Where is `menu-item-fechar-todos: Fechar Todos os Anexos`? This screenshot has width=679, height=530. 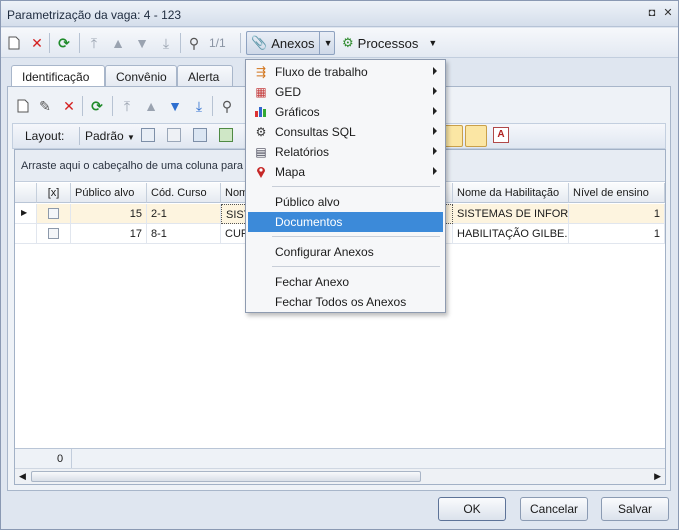 menu-item-fechar-todos: Fechar Todos os Anexos is located at coordinates (345, 302).